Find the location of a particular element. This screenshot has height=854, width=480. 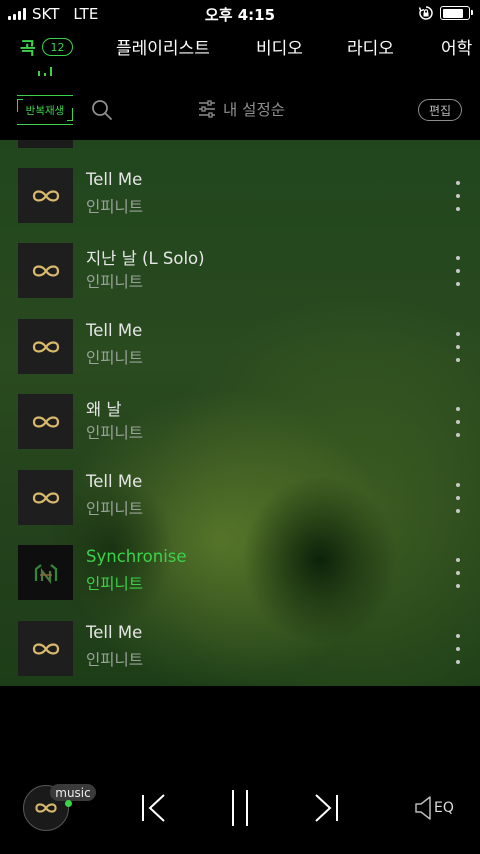

tab-playlists: 플레이리스트 is located at coordinates (163, 46).